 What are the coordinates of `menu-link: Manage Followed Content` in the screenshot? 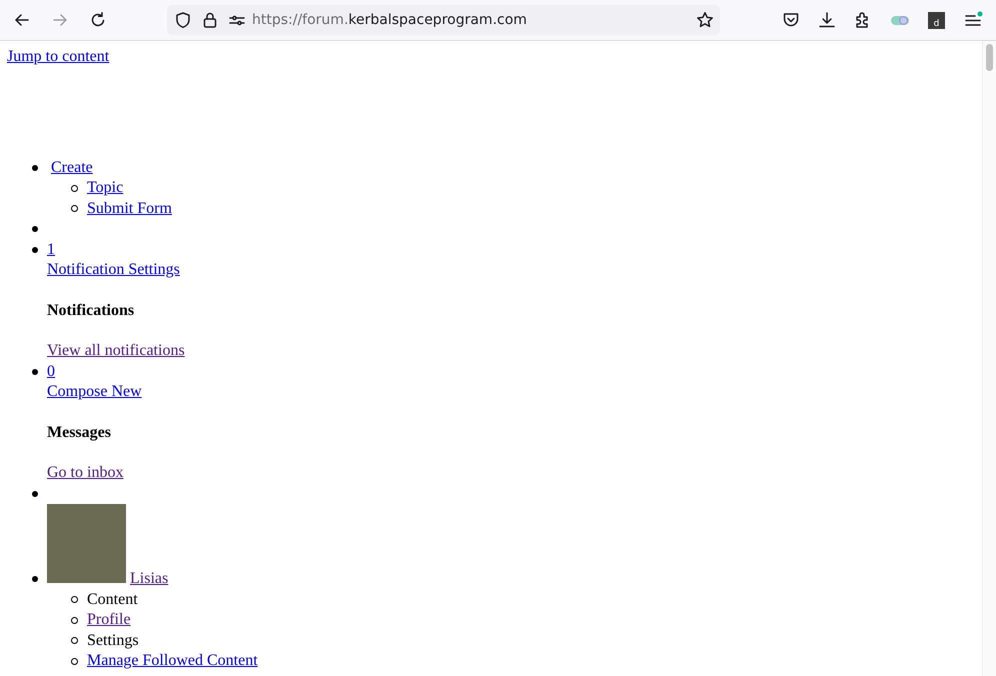 It's located at (172, 661).